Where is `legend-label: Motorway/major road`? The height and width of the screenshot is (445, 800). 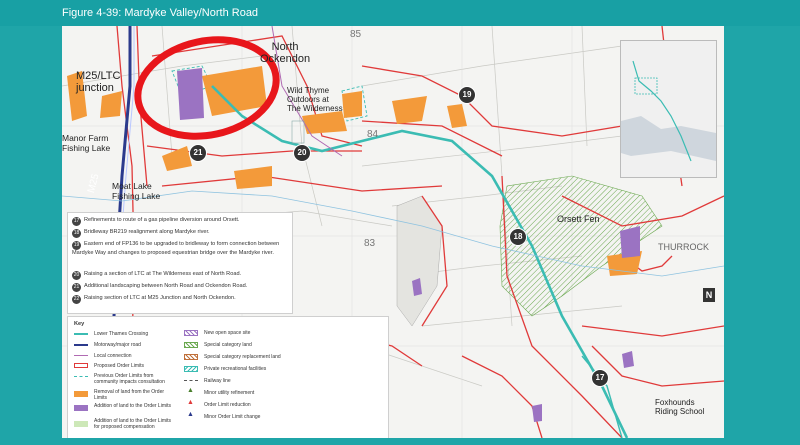
legend-label: Motorway/major road is located at coordinates (117, 345).